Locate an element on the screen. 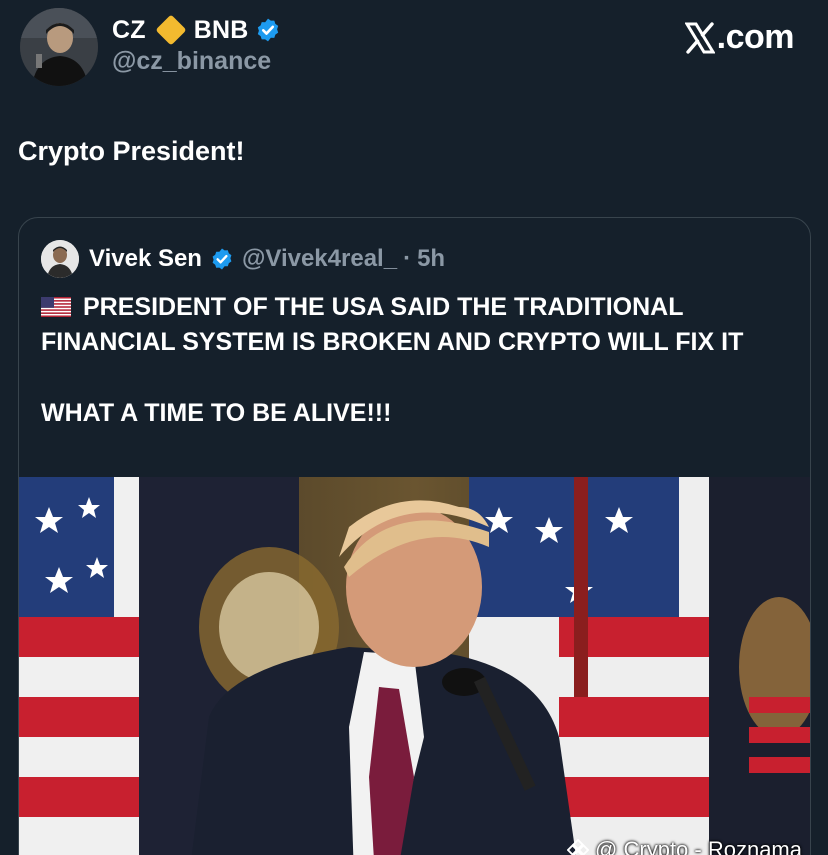 This screenshot has width=828, height=855. watermark-text: @ Crypto - Roznama is located at coordinates (698, 846).